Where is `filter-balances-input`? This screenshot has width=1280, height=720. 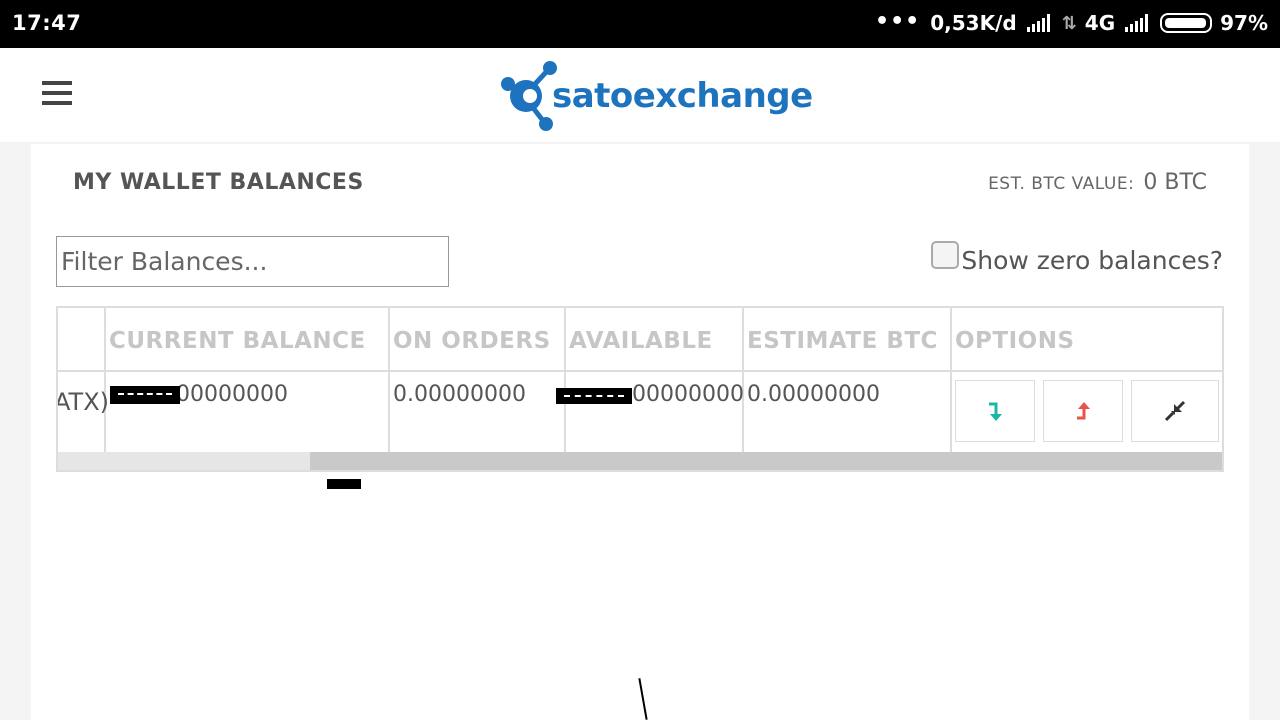 filter-balances-input is located at coordinates (252, 261).